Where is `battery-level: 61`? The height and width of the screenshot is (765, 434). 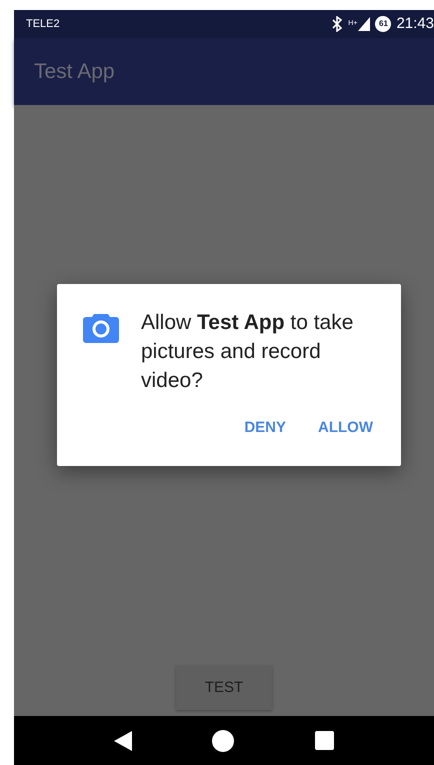 battery-level: 61 is located at coordinates (383, 24).